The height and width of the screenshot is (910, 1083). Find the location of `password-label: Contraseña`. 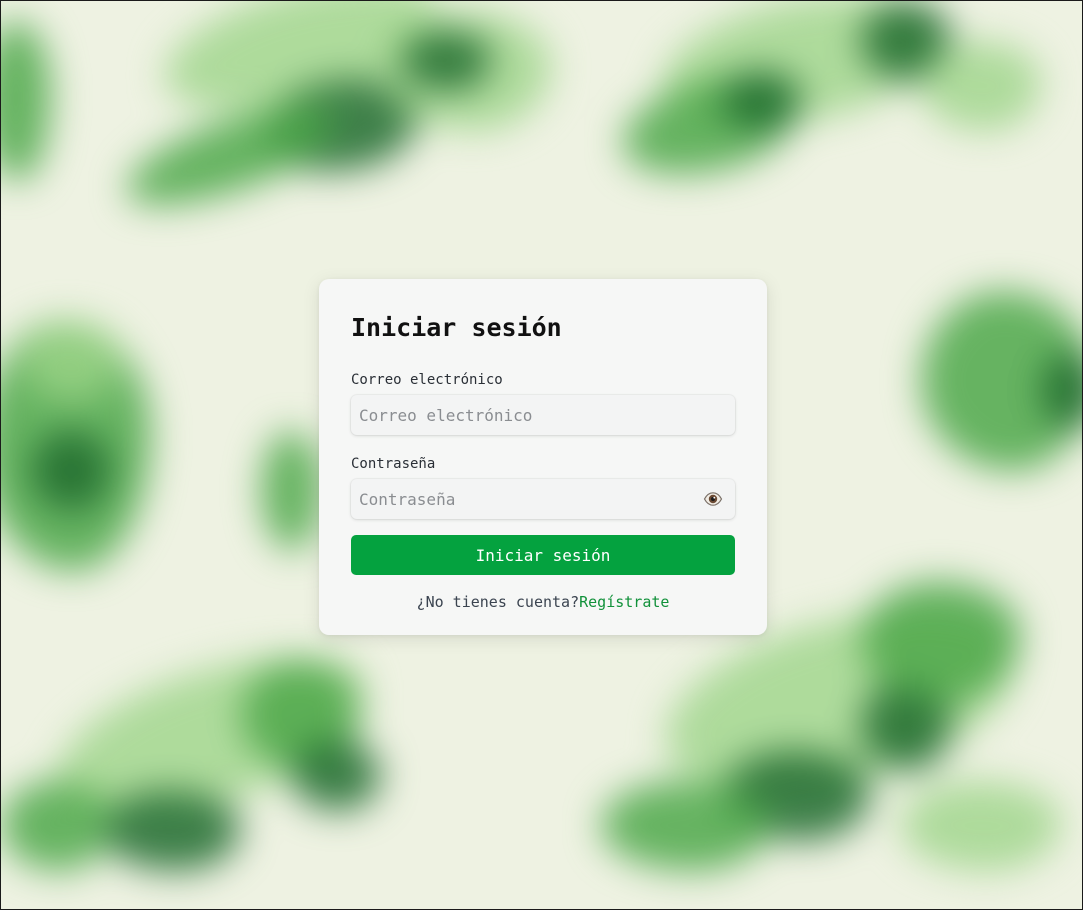

password-label: Contraseña is located at coordinates (393, 464).